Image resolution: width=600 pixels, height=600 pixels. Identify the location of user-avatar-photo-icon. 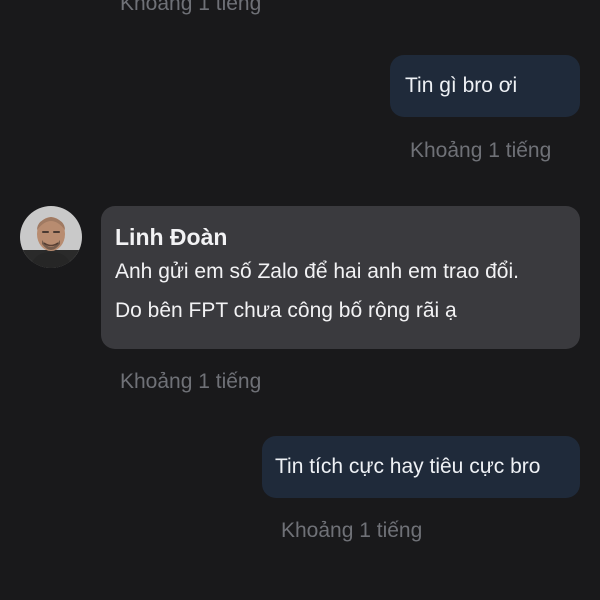
(51, 237).